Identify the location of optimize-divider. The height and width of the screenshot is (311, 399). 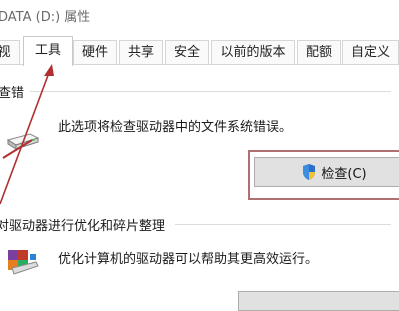
(283, 224).